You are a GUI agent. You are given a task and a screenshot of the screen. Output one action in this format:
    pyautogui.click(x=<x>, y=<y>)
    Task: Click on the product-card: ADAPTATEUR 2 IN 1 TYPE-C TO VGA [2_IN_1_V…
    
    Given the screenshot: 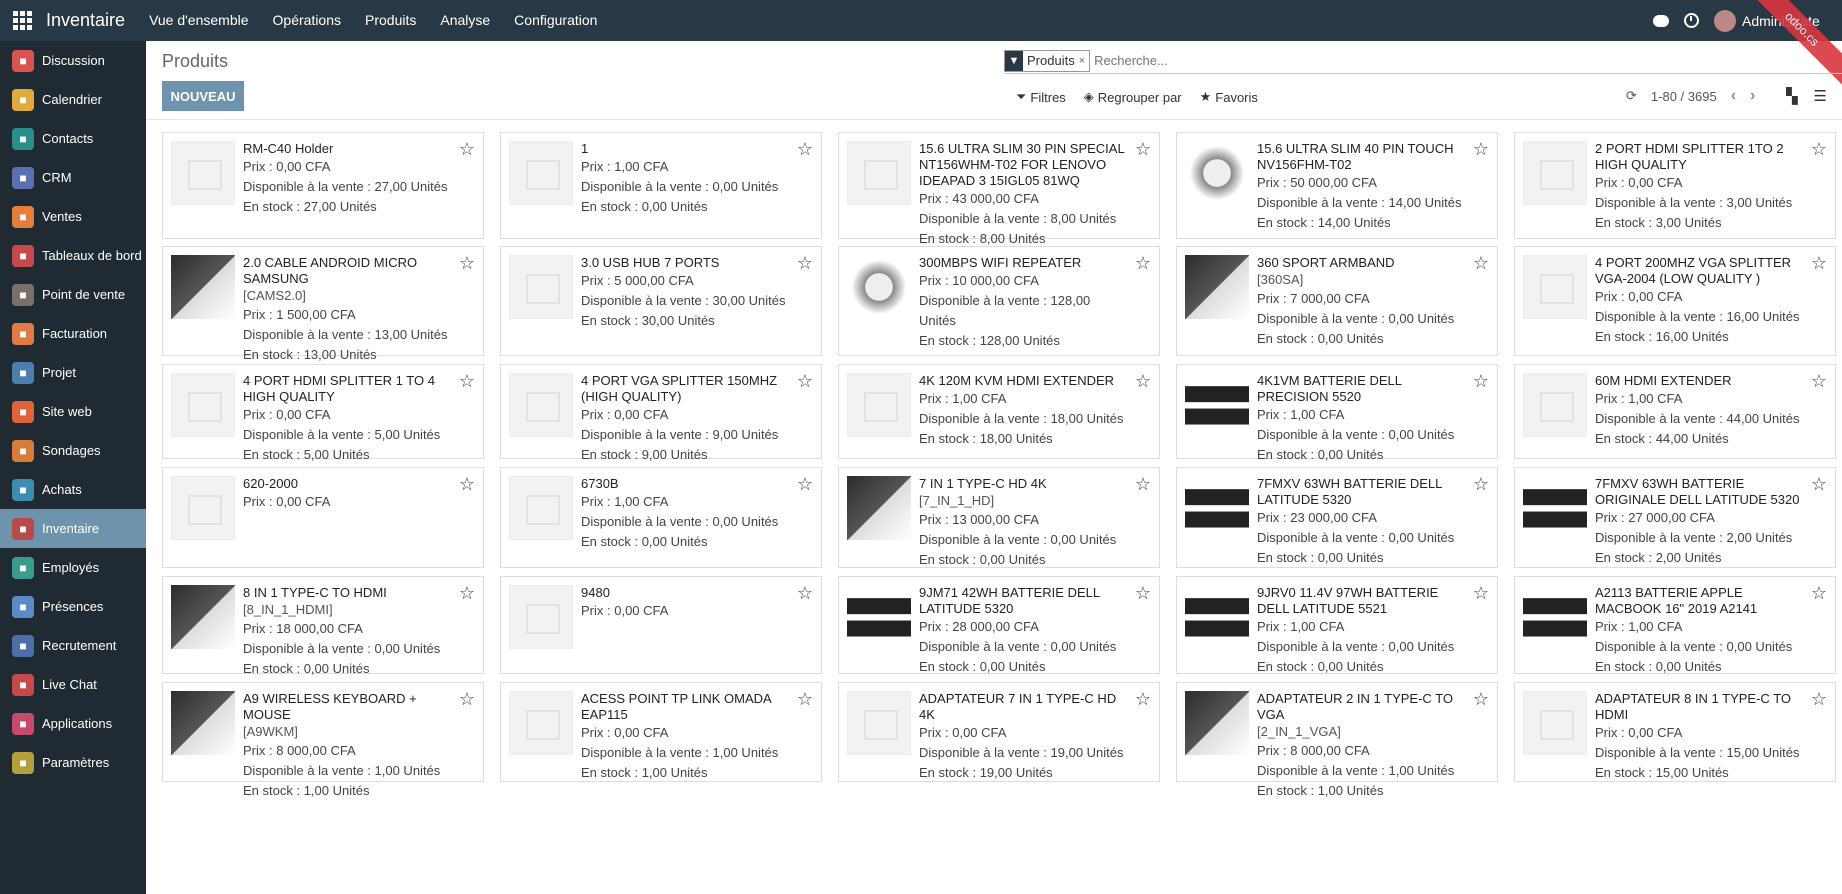 What is the action you would take?
    pyautogui.click(x=1337, y=740)
    